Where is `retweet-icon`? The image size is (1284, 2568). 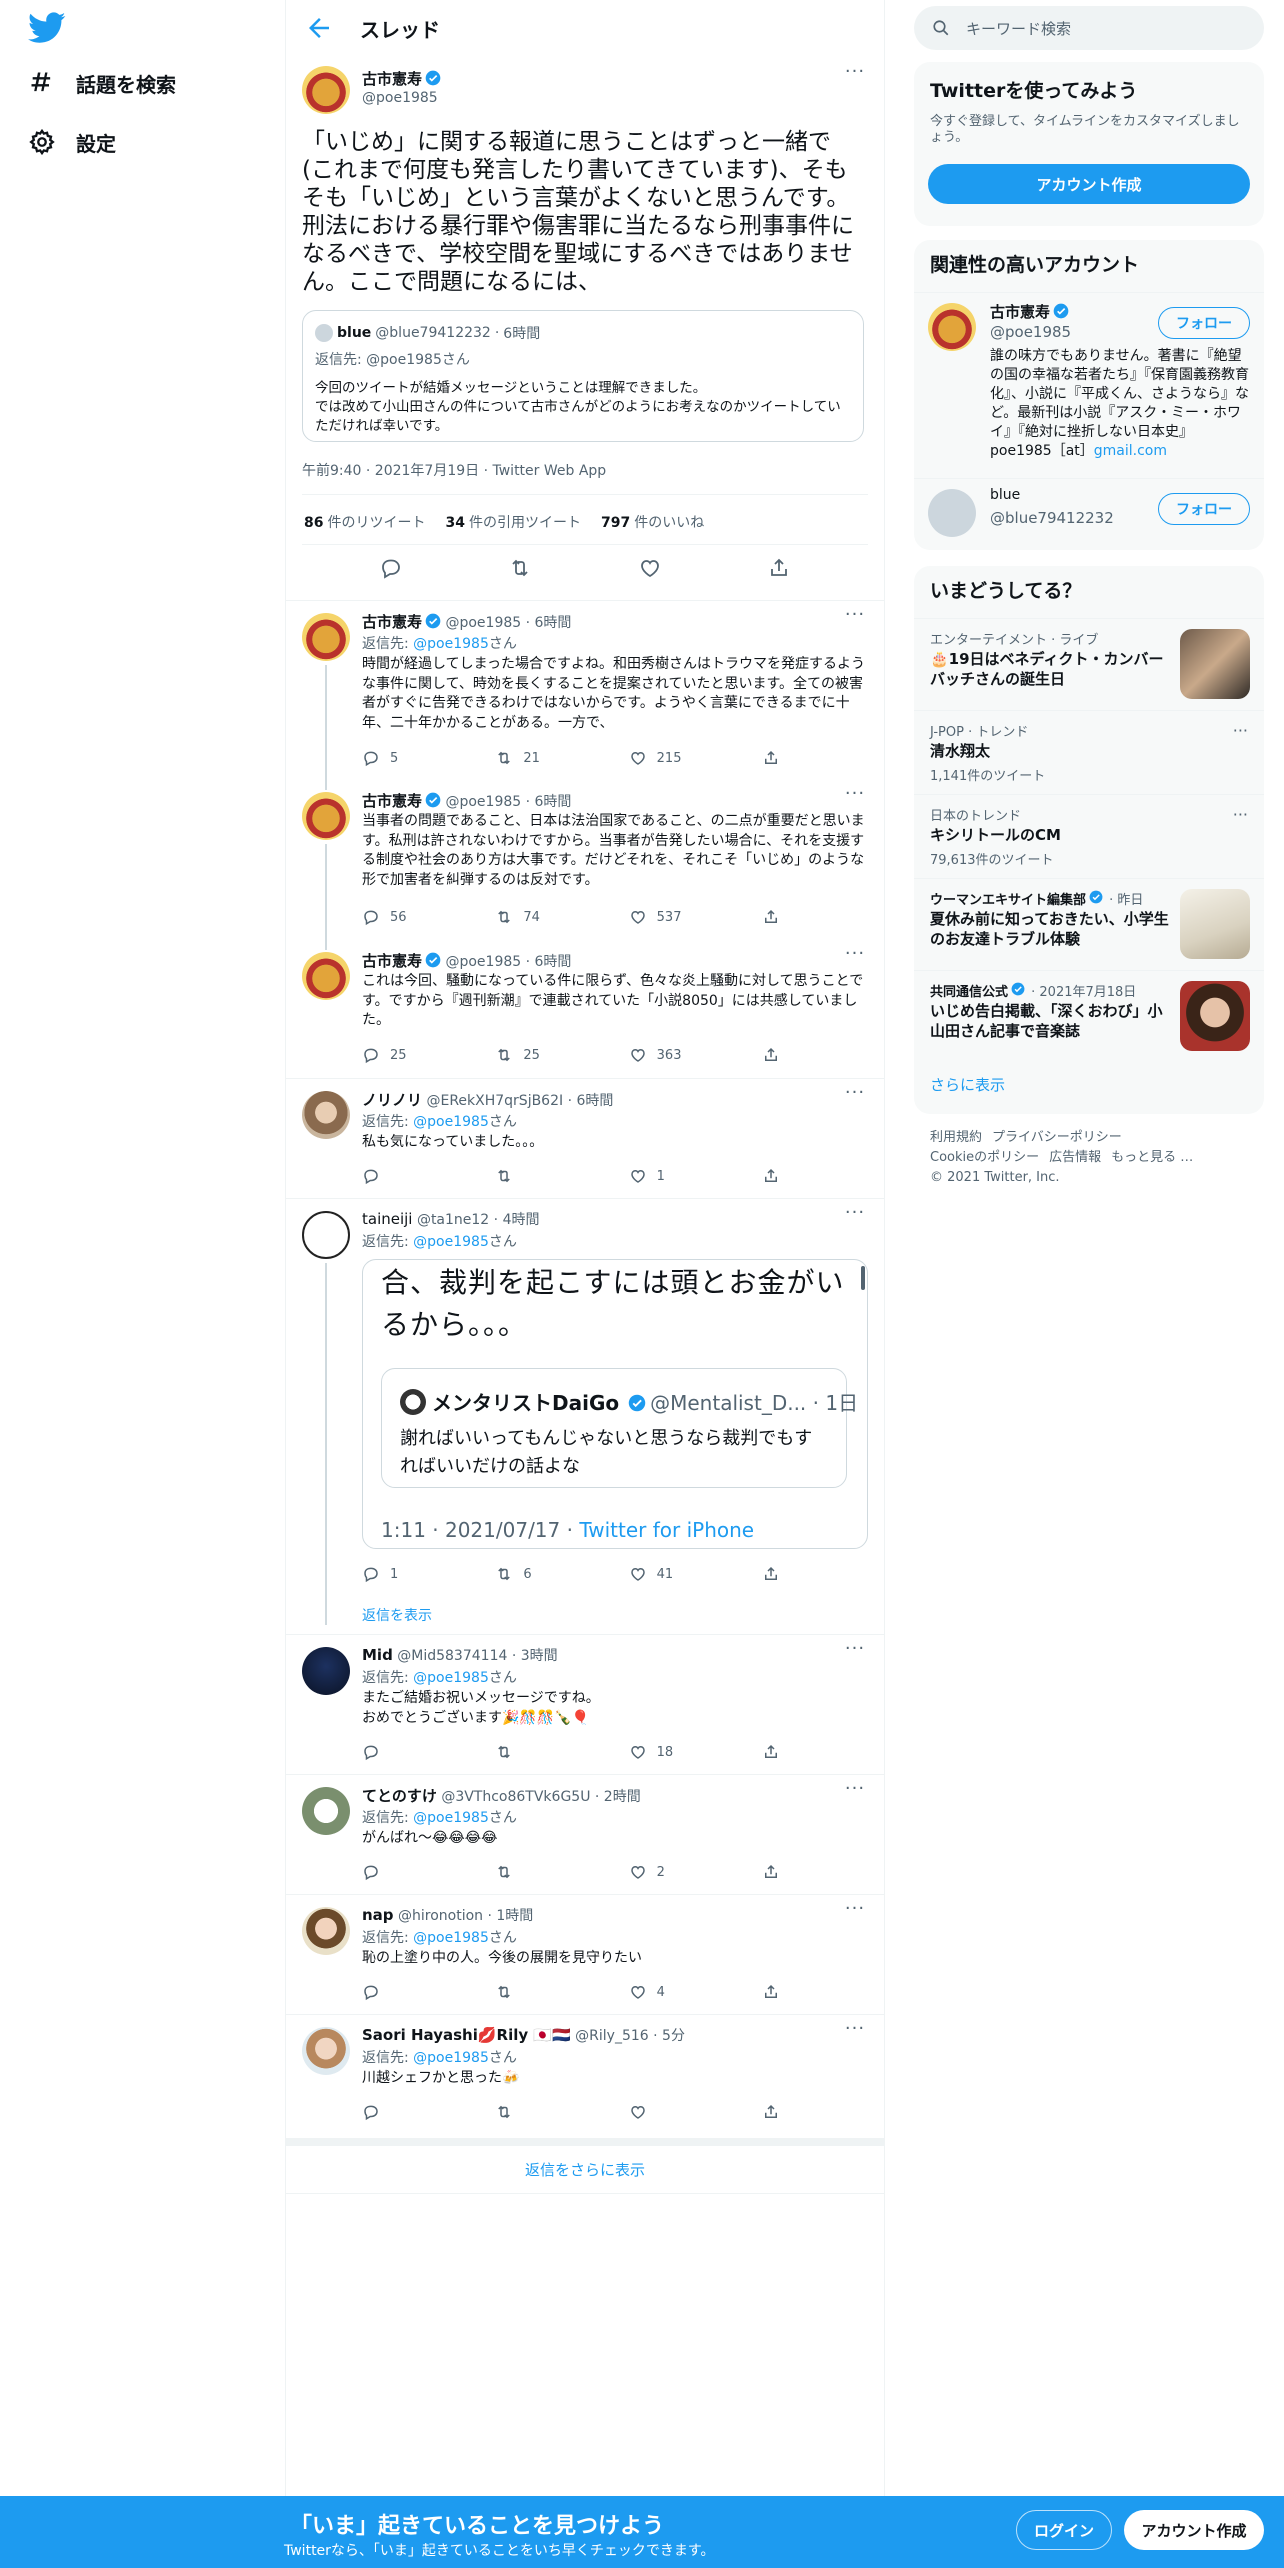 retweet-icon is located at coordinates (520, 568).